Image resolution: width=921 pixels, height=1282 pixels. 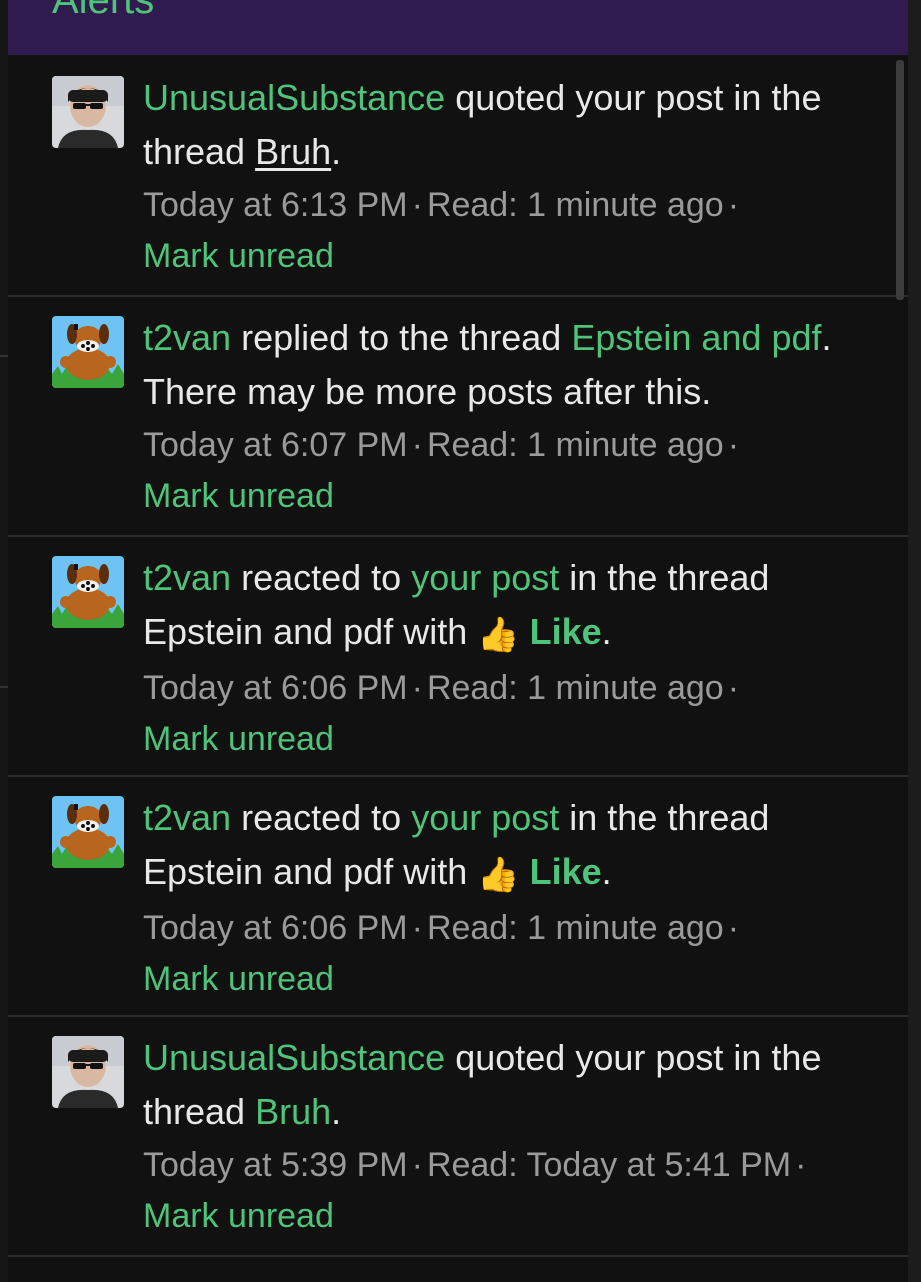 I want to click on alert-action: replied to the thread, so click(x=401, y=337).